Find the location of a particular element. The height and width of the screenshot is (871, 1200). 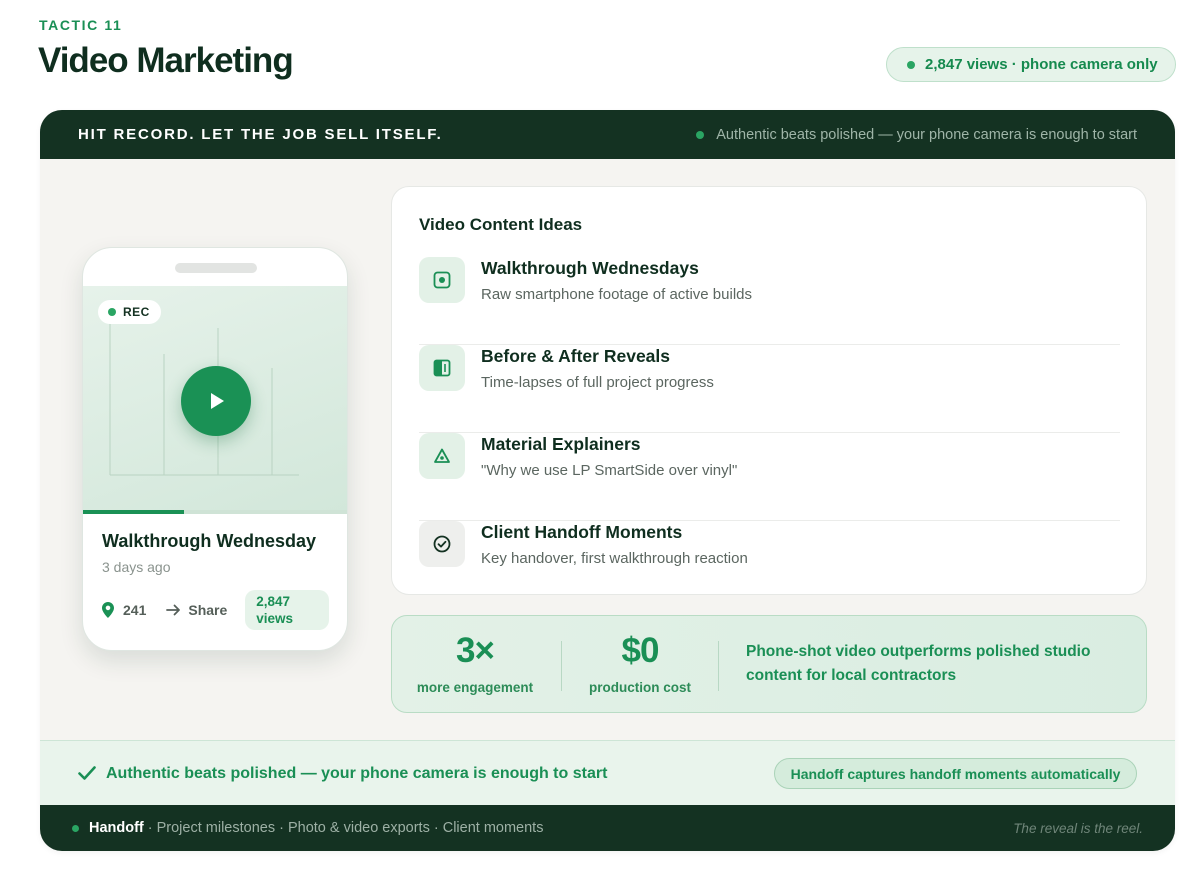

engagement-value: 3× is located at coordinates (475, 650).